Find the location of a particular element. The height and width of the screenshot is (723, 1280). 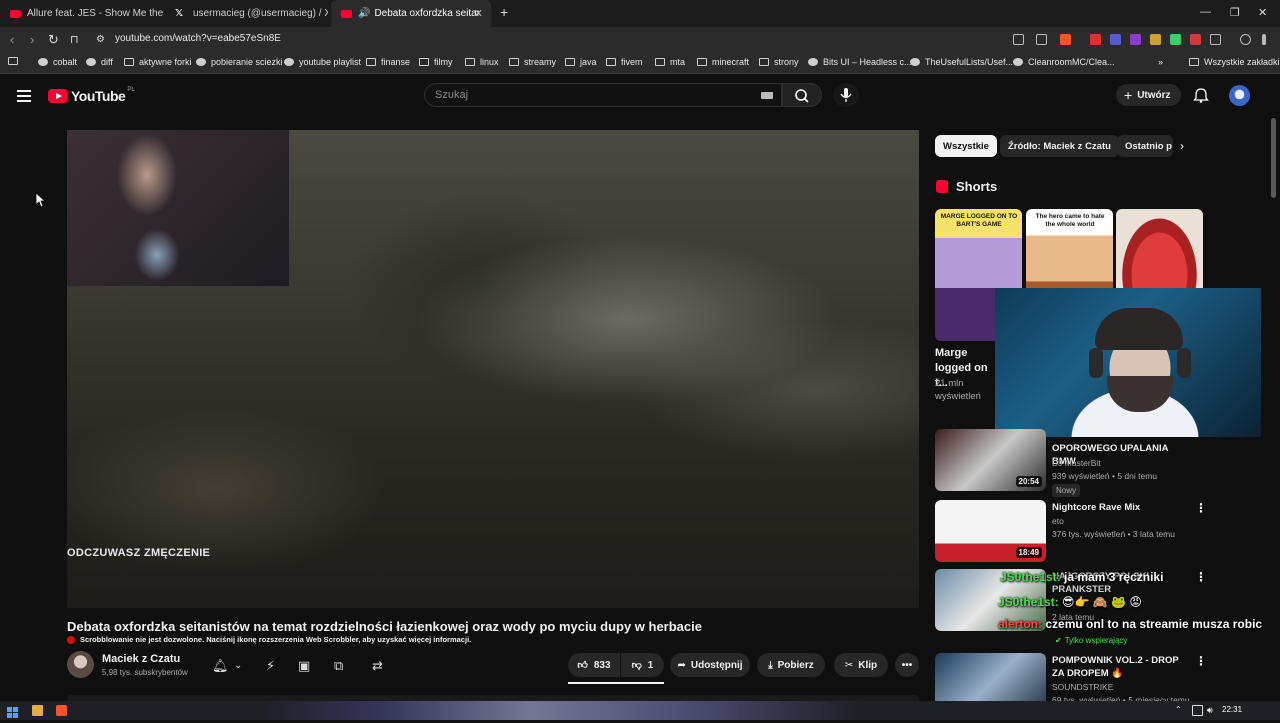

bookmark-folder: linux is located at coordinates (482, 62).